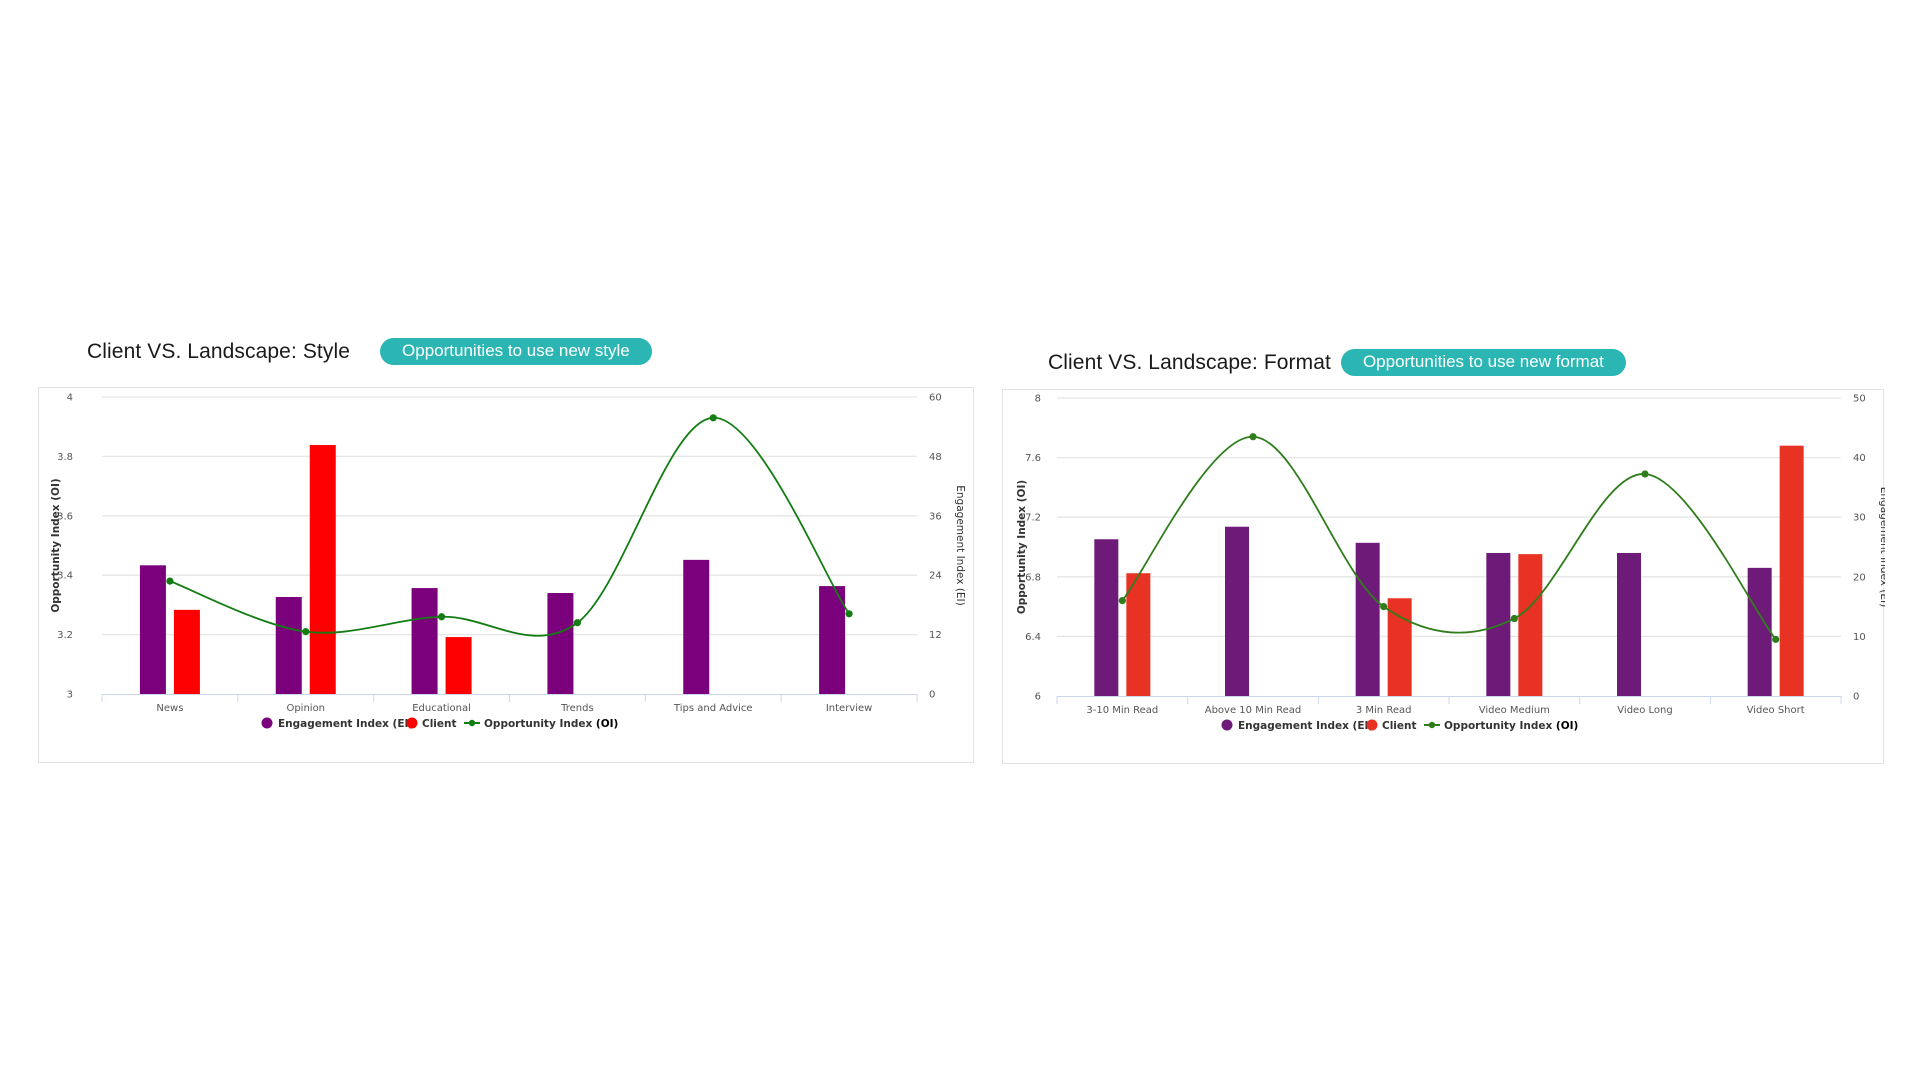 This screenshot has width=1920, height=1080. What do you see at coordinates (1033, 458) in the screenshot?
I see `y-tick-label: 7.6` at bounding box center [1033, 458].